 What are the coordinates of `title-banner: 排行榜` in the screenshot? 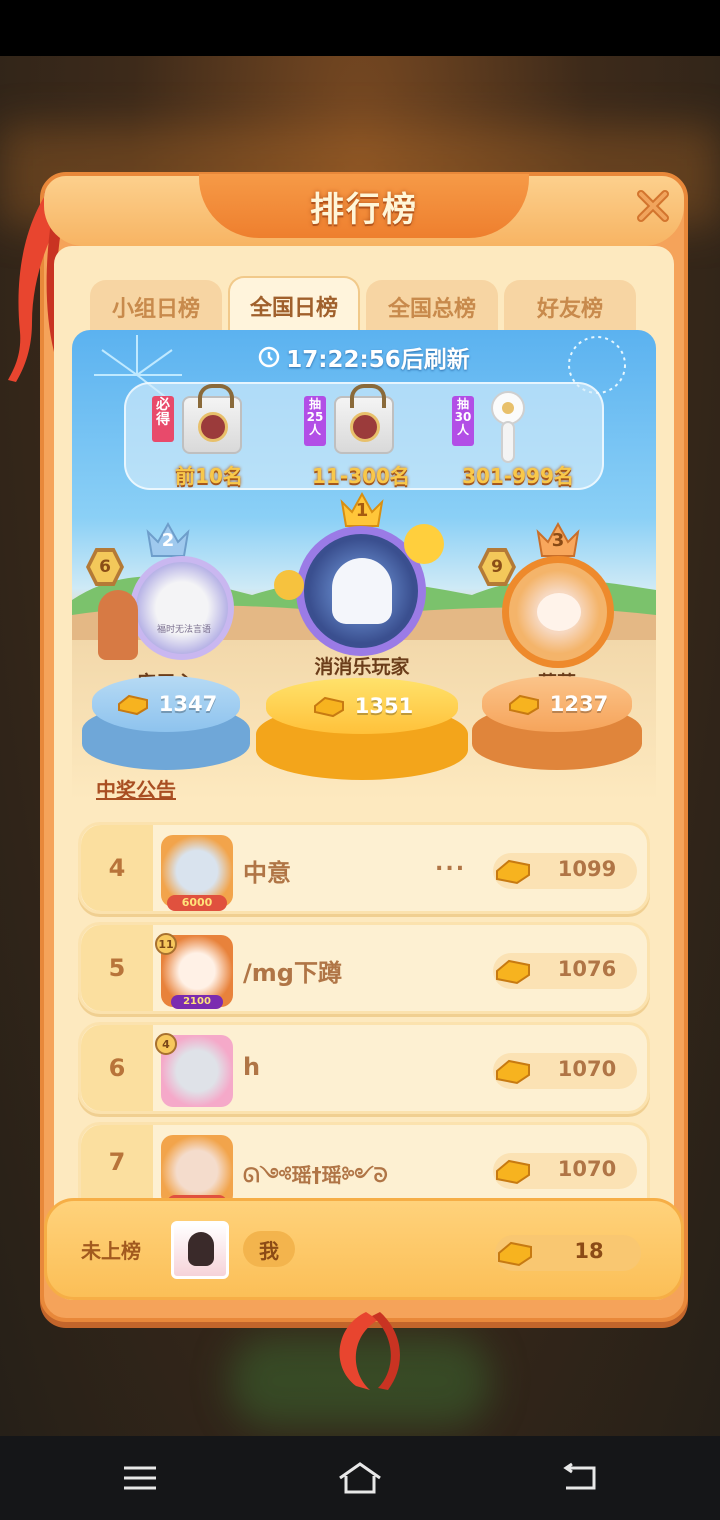 It's located at (364, 210).